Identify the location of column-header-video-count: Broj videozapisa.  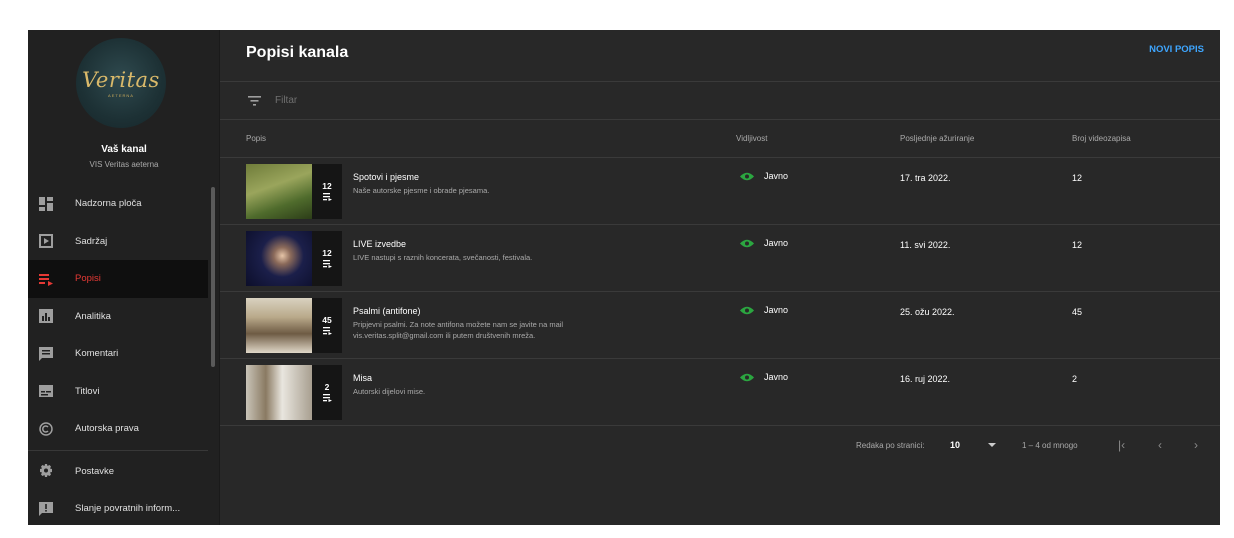
(1101, 138).